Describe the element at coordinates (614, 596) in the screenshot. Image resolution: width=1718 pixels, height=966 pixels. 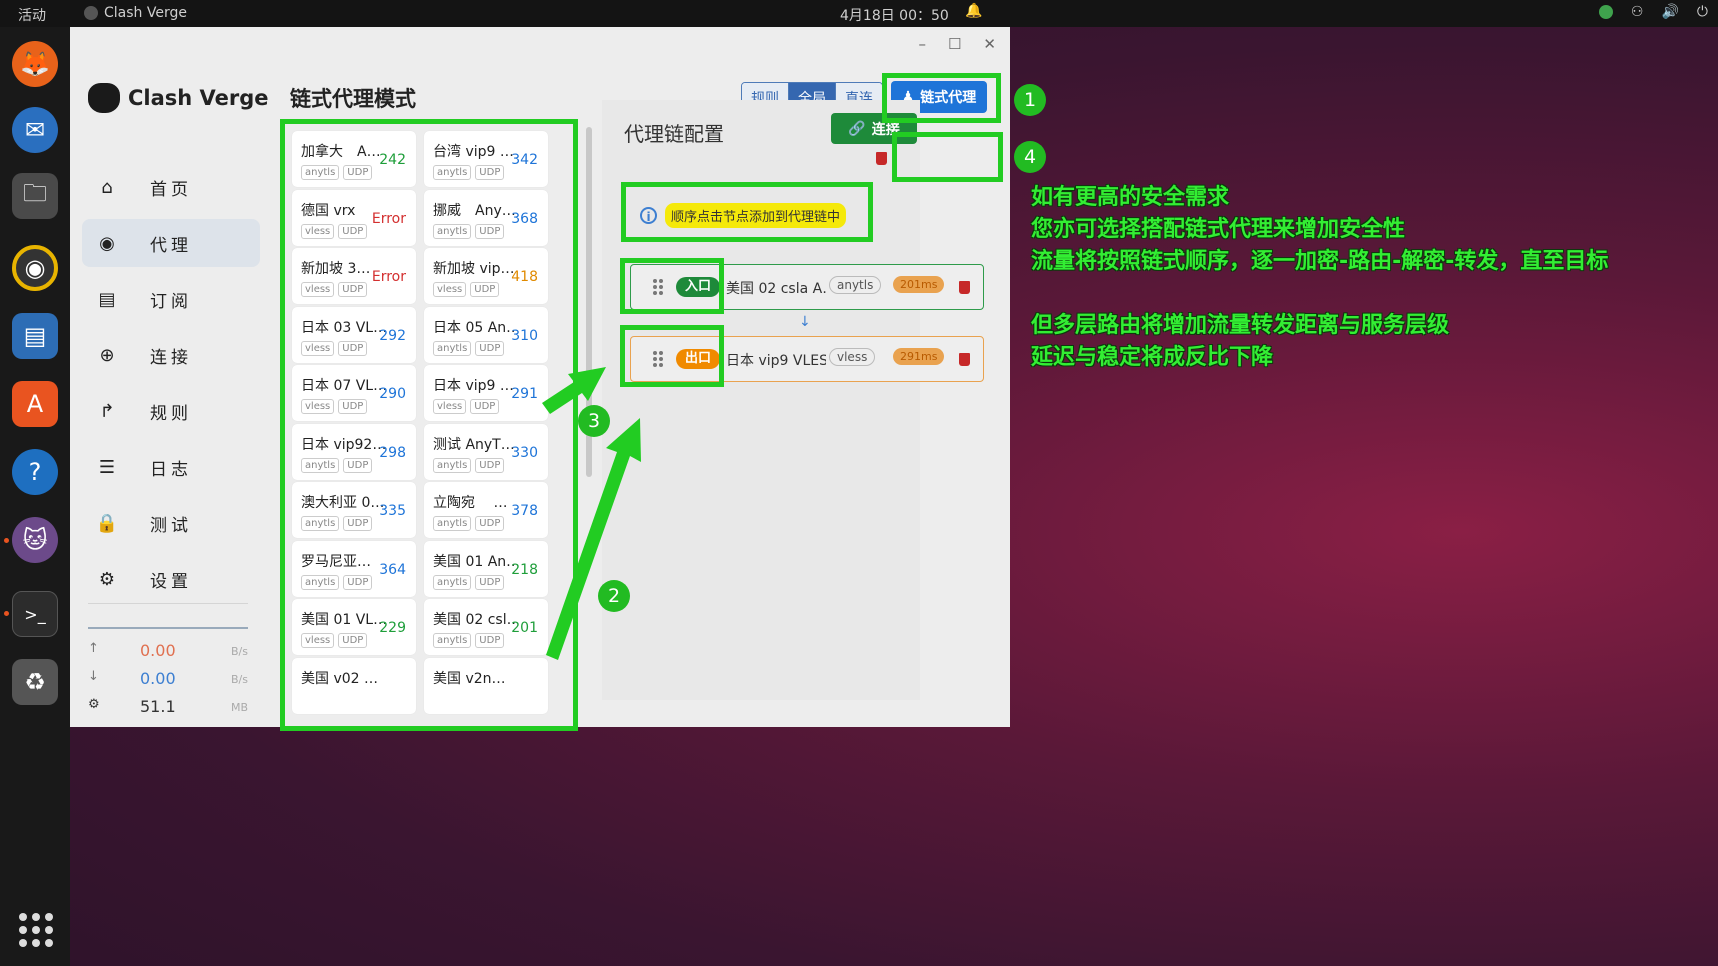
I see `step-number-2: 2` at that location.